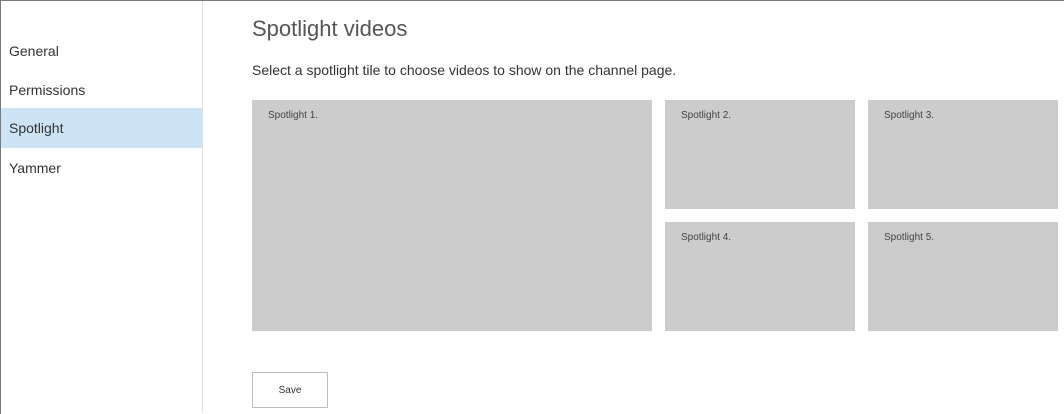  I want to click on spotlight-tile-label: Spotlight 3., so click(909, 115).